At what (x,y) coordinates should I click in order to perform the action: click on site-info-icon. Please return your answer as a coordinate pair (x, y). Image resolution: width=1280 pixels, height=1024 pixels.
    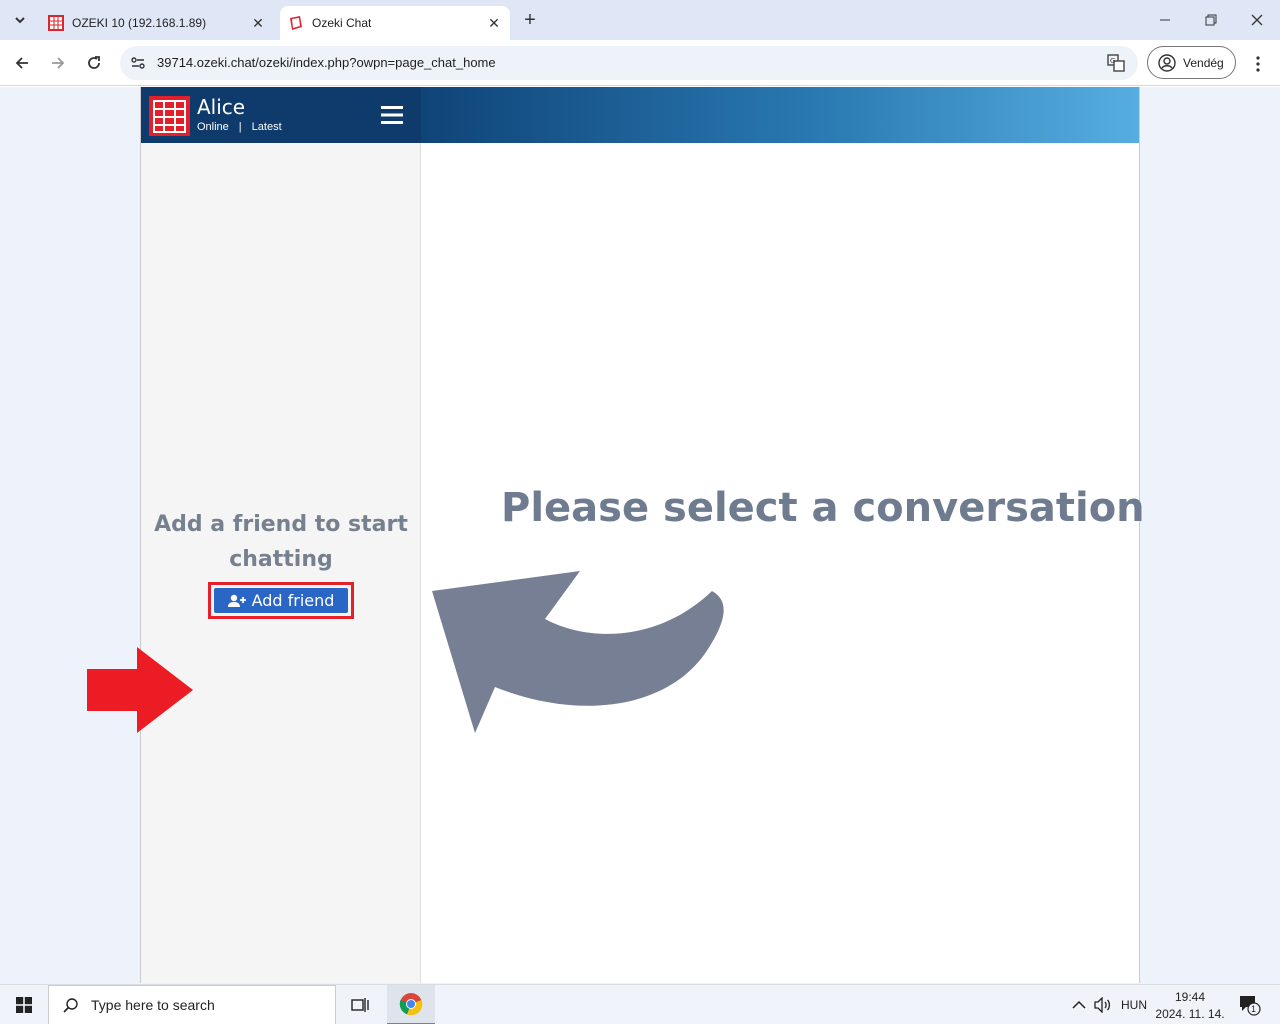
    Looking at the image, I should click on (138, 63).